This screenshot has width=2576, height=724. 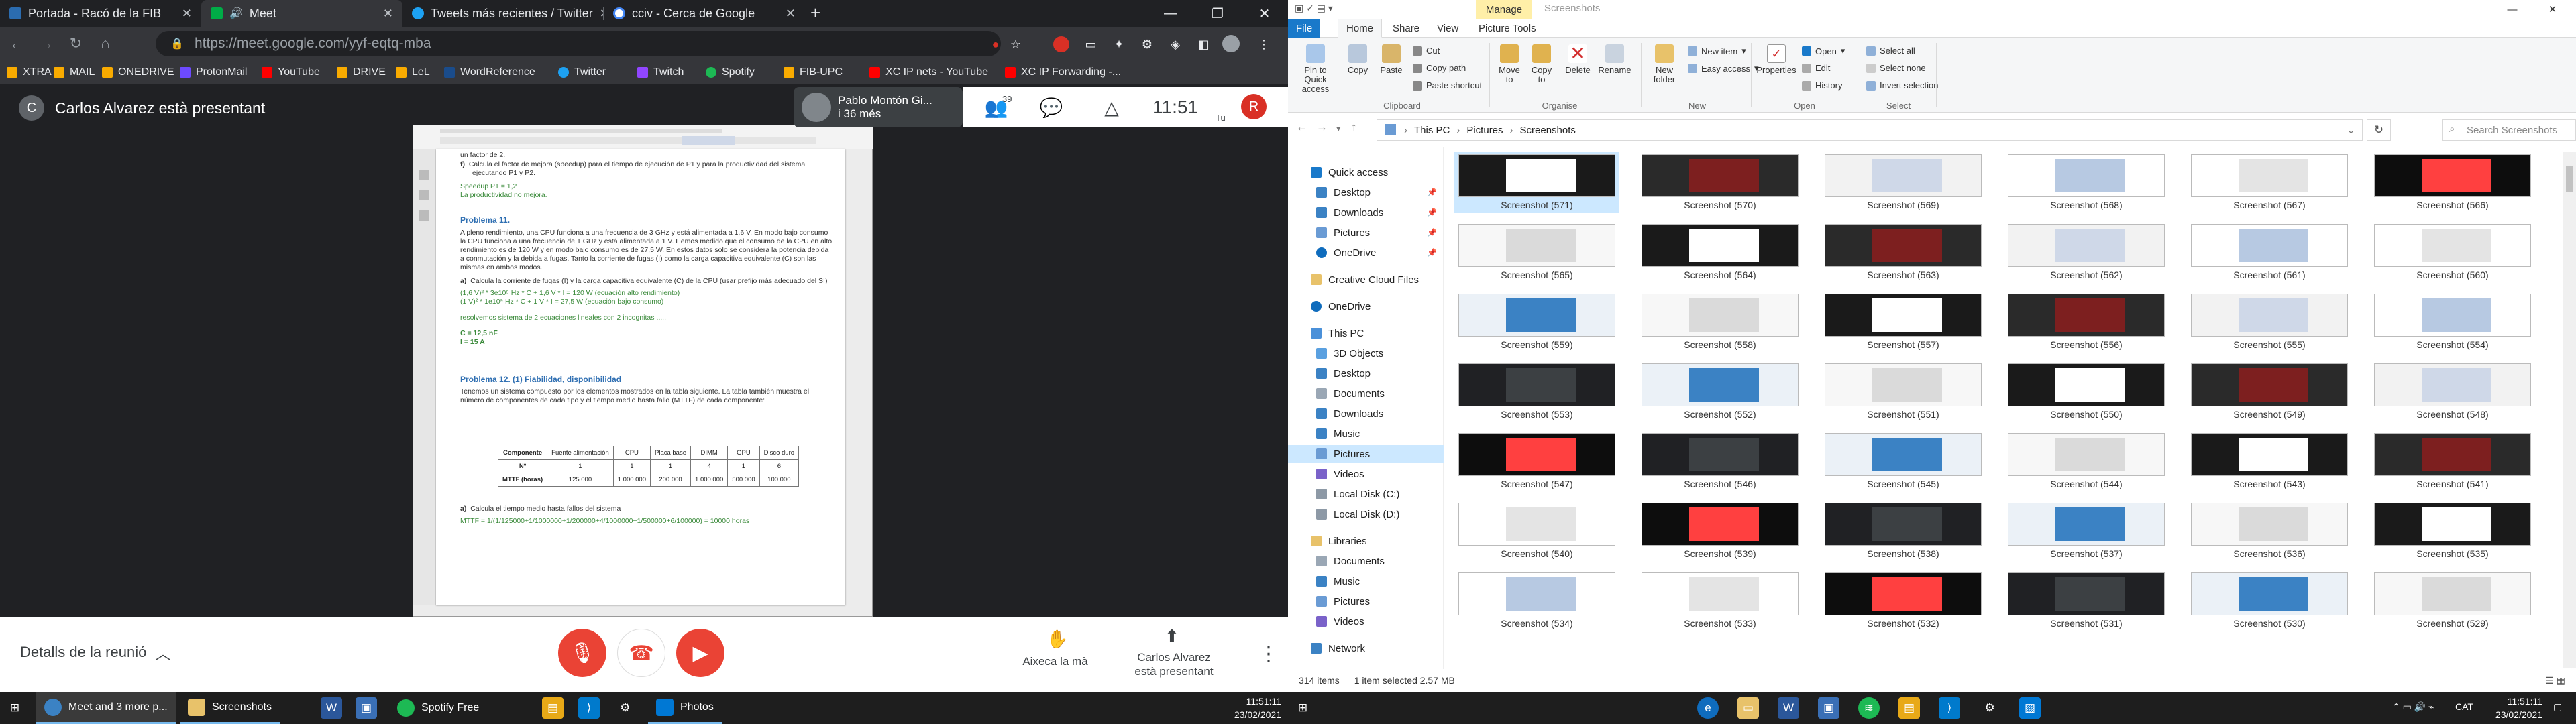 What do you see at coordinates (1447, 85) in the screenshot?
I see `paste-shortcut-button: Paste shortcut` at bounding box center [1447, 85].